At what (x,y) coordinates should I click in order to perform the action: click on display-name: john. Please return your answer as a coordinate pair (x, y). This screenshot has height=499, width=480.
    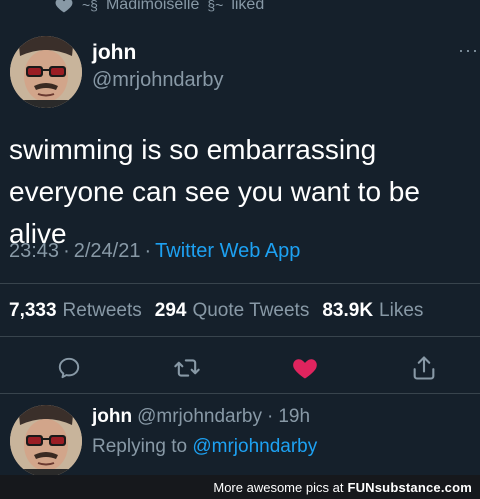
    Looking at the image, I should click on (114, 53).